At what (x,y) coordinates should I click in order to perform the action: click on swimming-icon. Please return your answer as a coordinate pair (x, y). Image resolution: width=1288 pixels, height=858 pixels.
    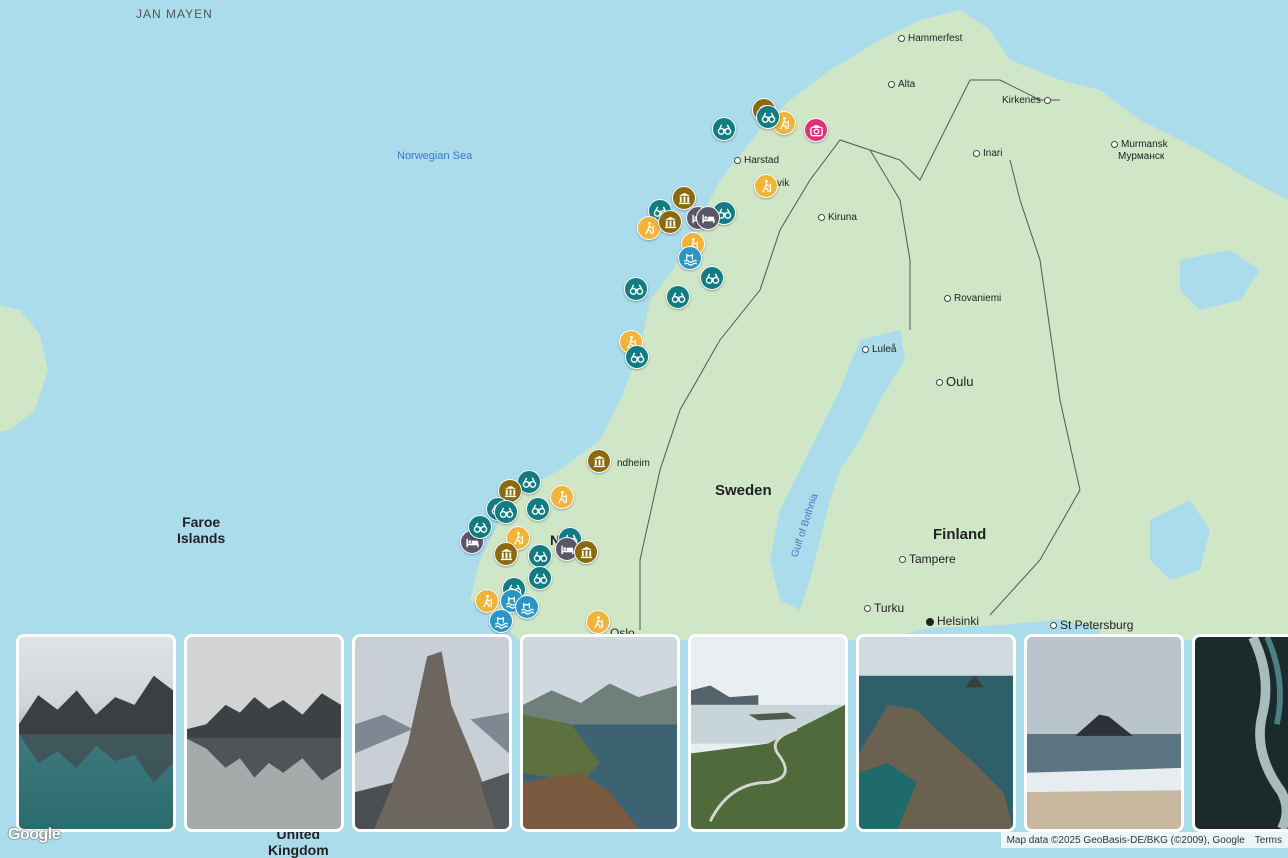
    Looking at the image, I should click on (527, 607).